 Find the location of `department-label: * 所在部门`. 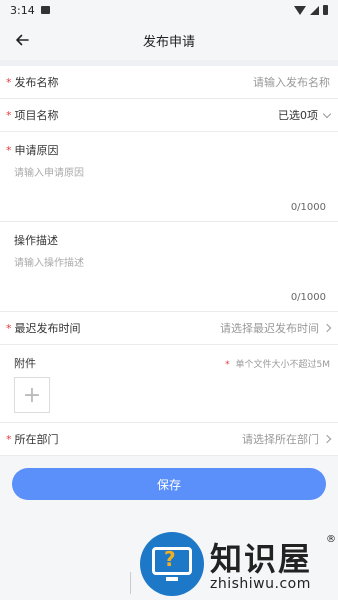

department-label: * 所在部门 is located at coordinates (32, 439).